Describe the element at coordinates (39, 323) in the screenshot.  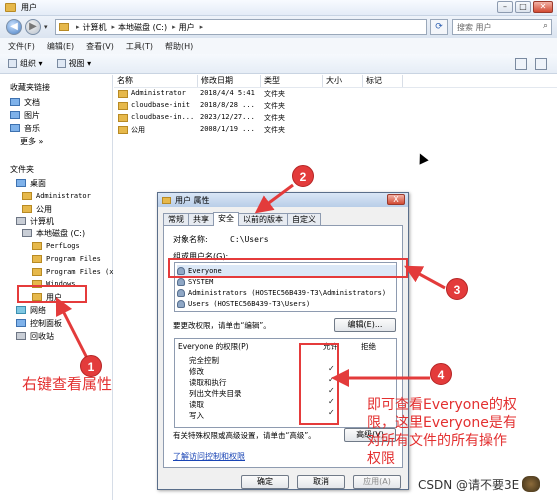
I see `tree-item-control-panel: 控制面板` at that location.